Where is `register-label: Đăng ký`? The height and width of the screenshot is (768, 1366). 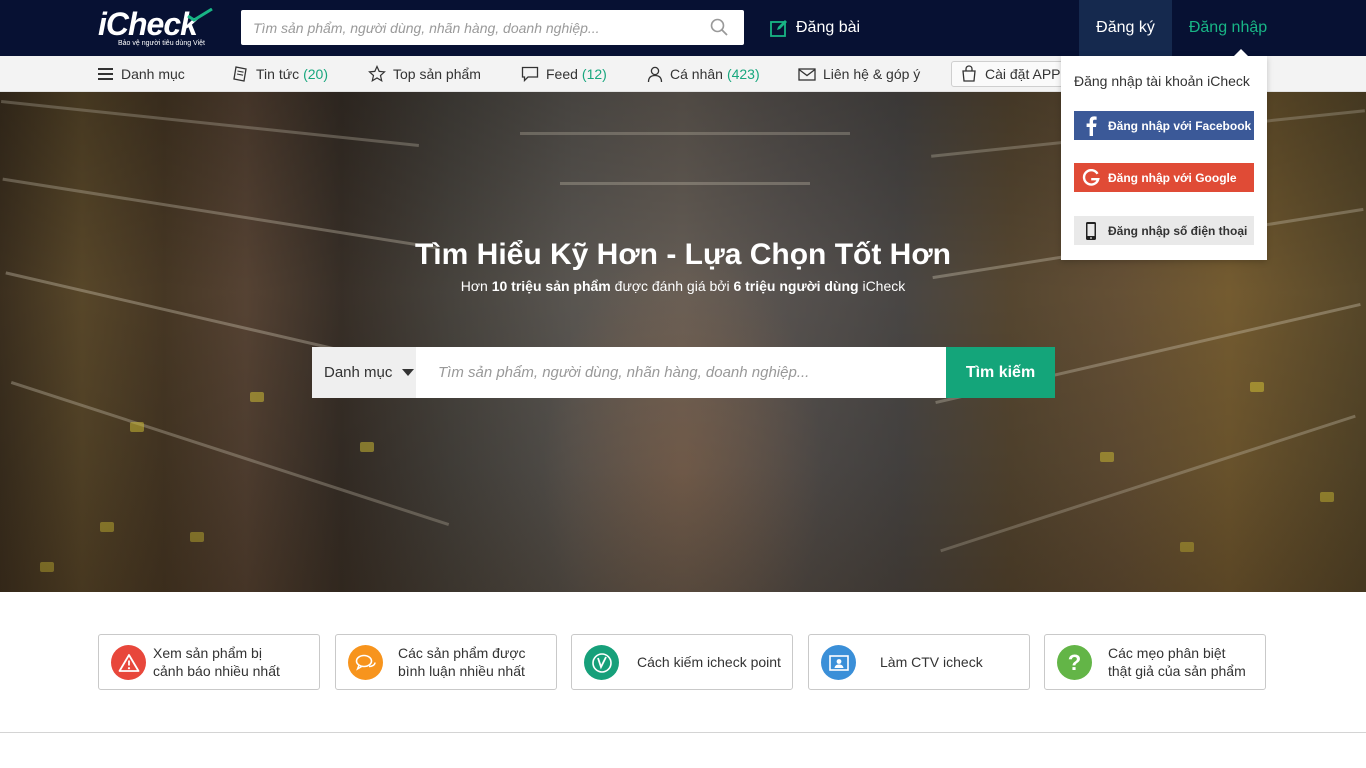 register-label: Đăng ký is located at coordinates (1125, 27).